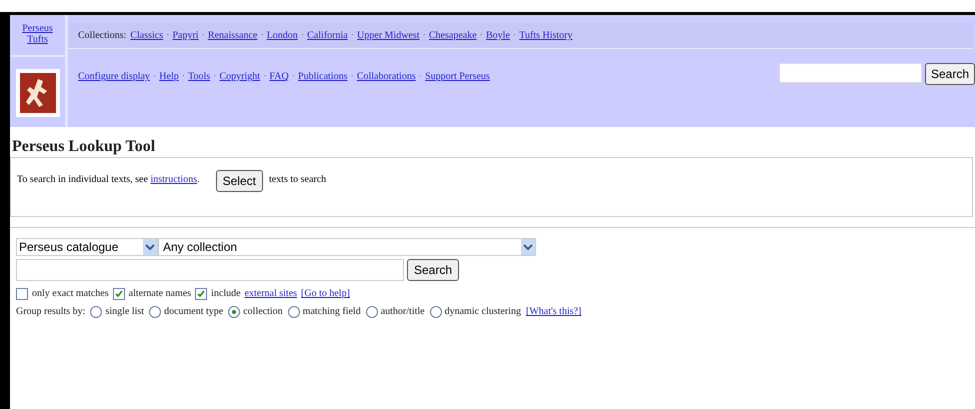 The width and height of the screenshot is (975, 409). Describe the element at coordinates (194, 312) in the screenshot. I see `radio-label: document type` at that location.